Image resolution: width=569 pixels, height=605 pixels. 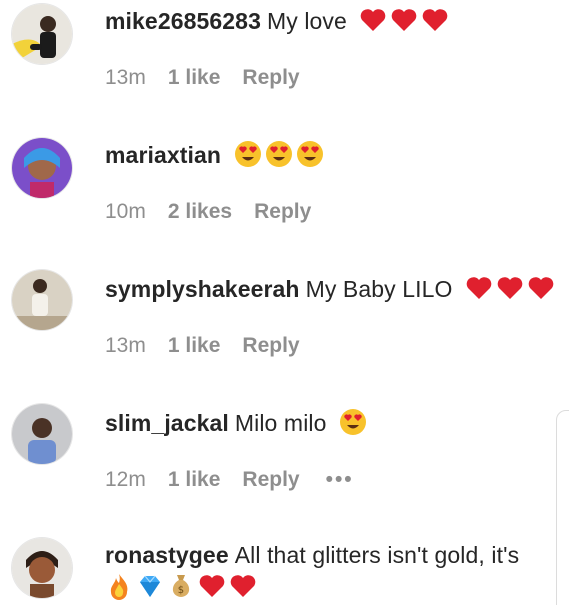 What do you see at coordinates (280, 423) in the screenshot?
I see `comment-text: Milo milo` at bounding box center [280, 423].